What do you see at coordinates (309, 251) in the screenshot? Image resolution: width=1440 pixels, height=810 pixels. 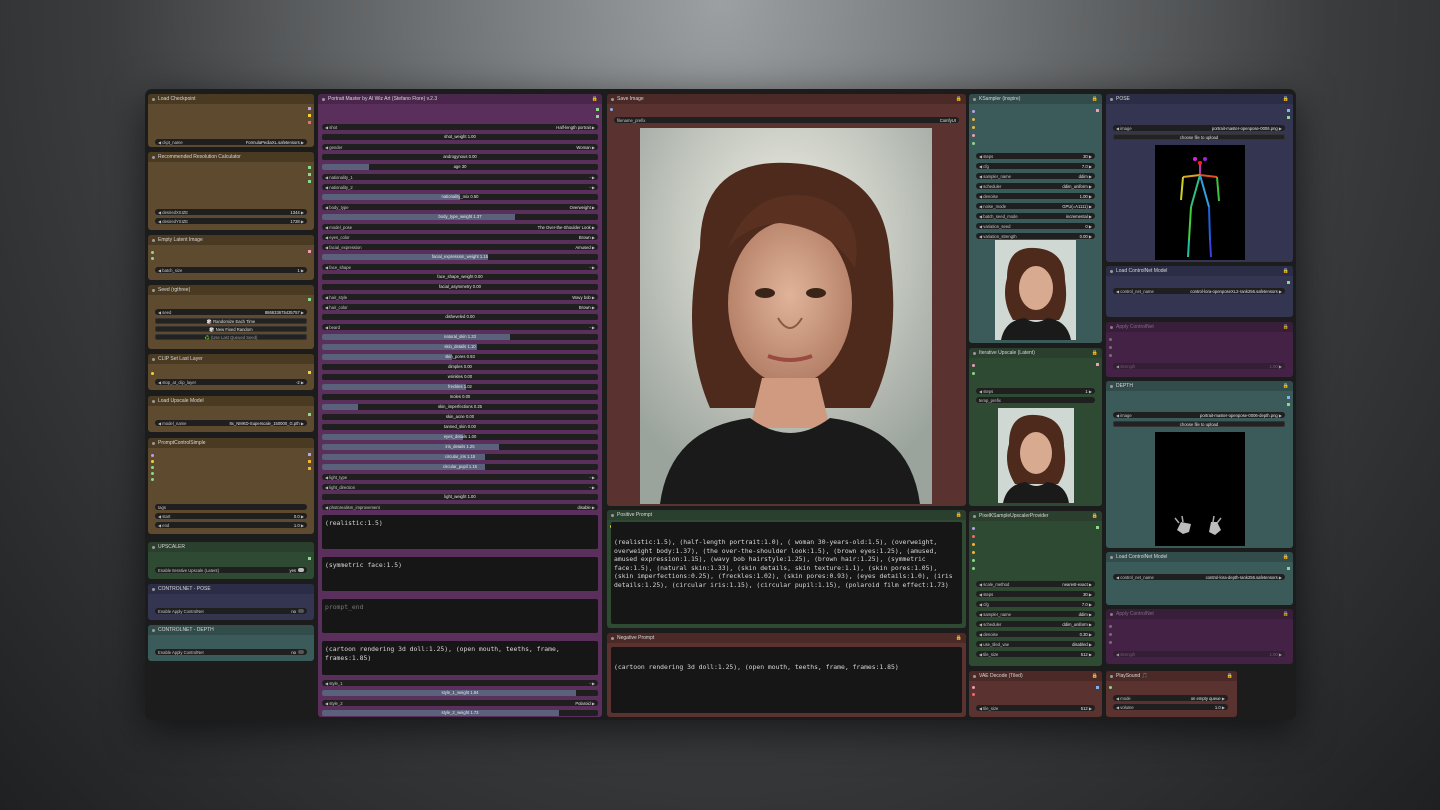 I see `output-latent-icon` at bounding box center [309, 251].